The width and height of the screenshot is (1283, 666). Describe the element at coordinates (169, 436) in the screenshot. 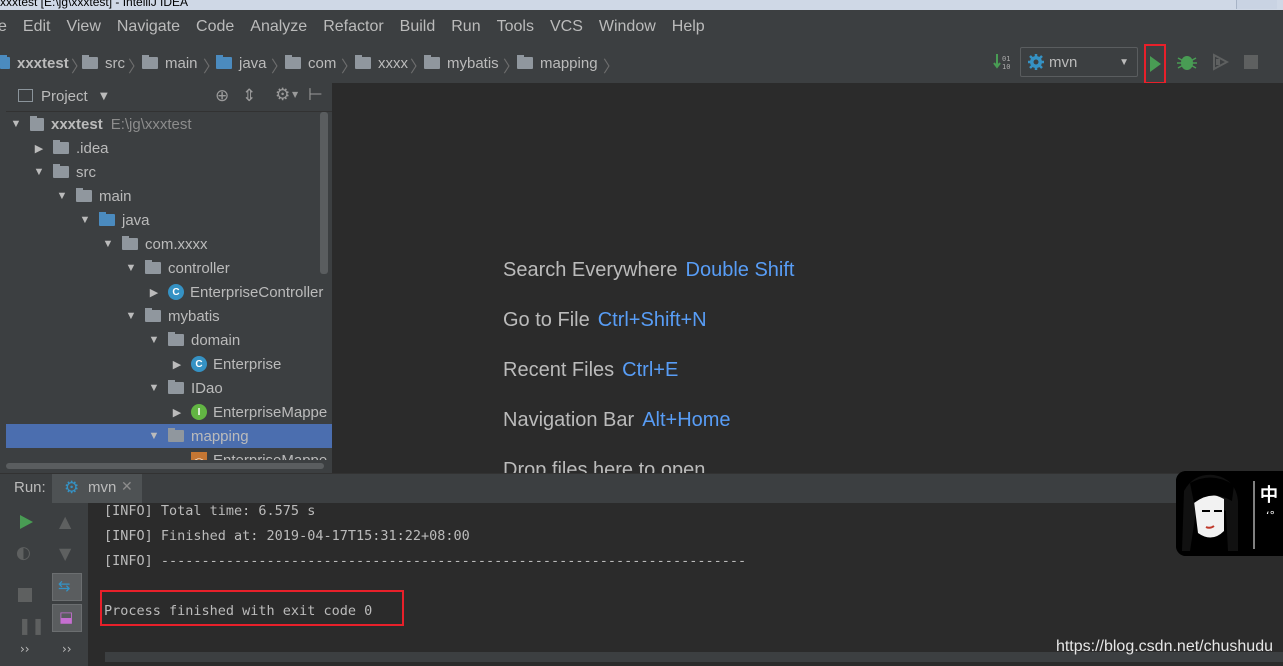

I see `tree-item-mapping: ▼ mapping` at that location.